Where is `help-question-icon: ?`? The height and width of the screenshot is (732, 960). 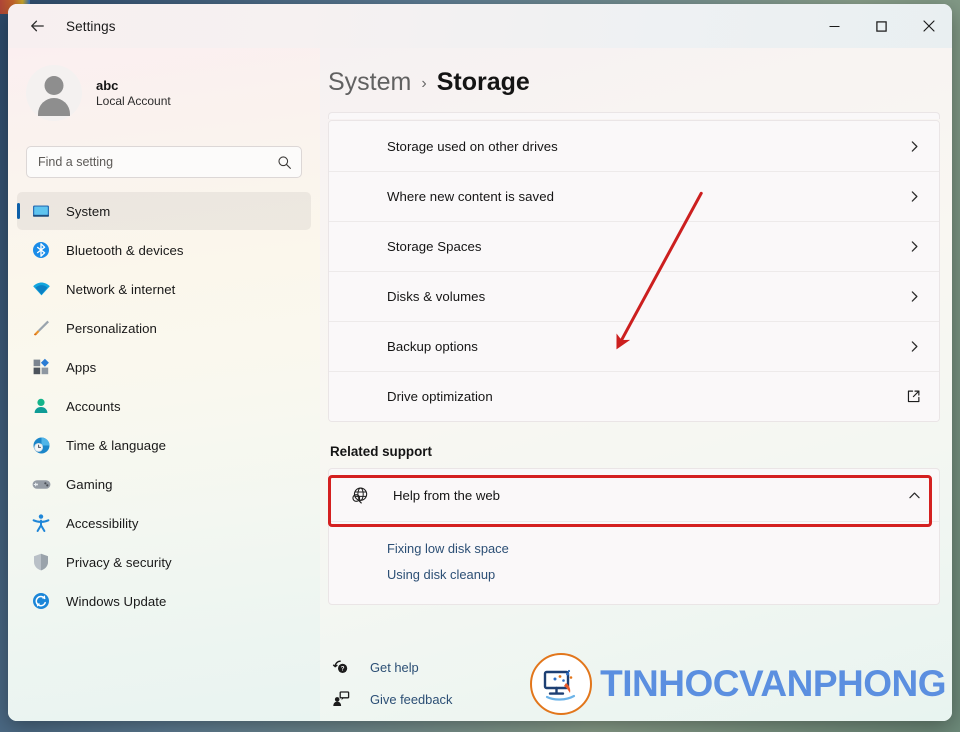
help-question-icon: ? is located at coordinates (341, 667).